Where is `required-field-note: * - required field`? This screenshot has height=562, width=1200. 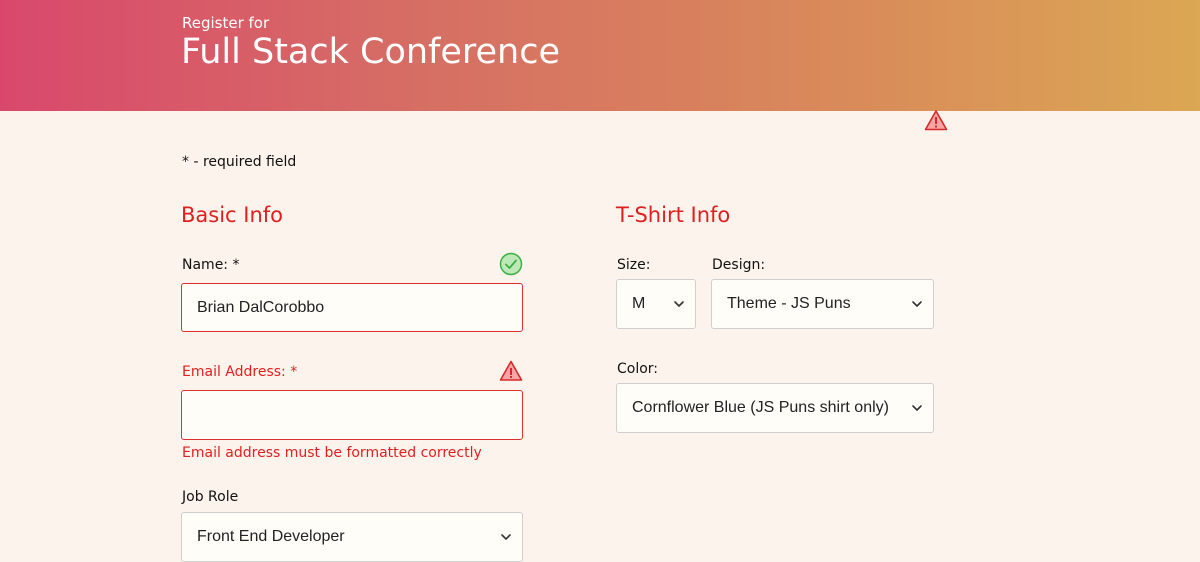 required-field-note: * - required field is located at coordinates (239, 162).